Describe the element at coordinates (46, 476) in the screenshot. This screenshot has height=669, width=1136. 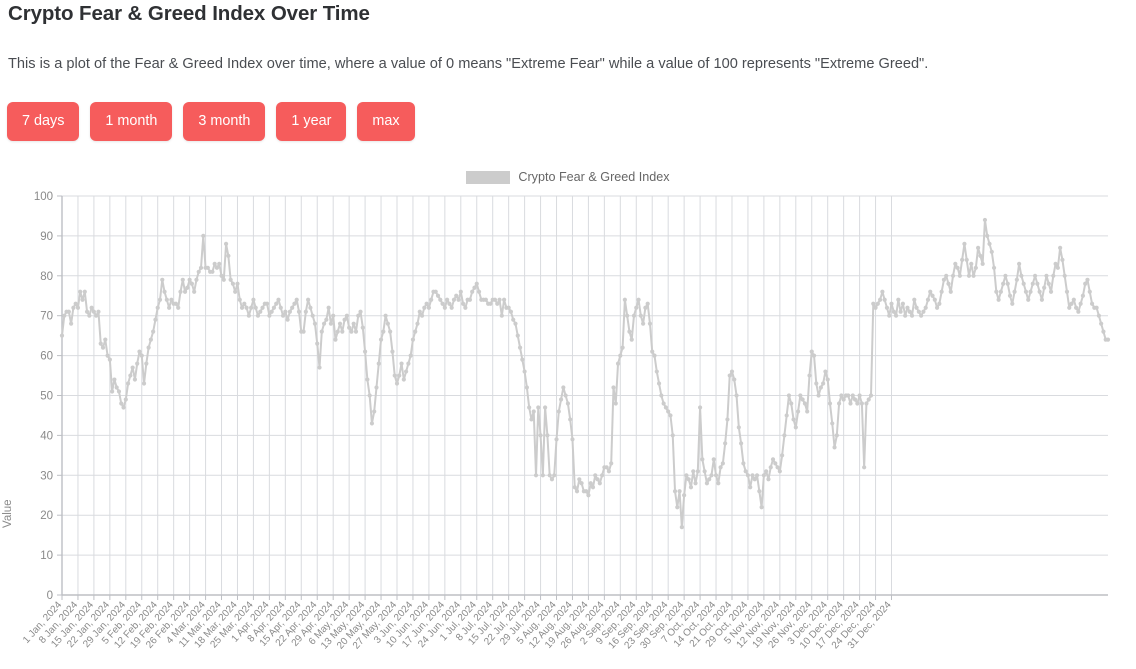
I see `svg-text: 30` at that location.